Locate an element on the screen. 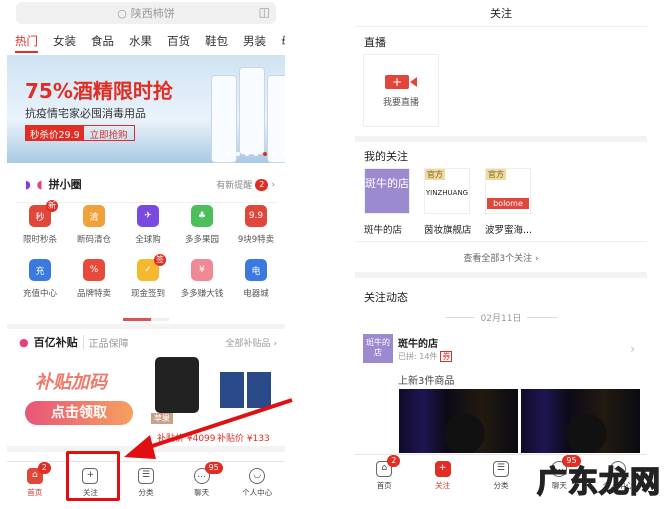 The height and width of the screenshot is (509, 670). tab-food: 食品 is located at coordinates (102, 43).